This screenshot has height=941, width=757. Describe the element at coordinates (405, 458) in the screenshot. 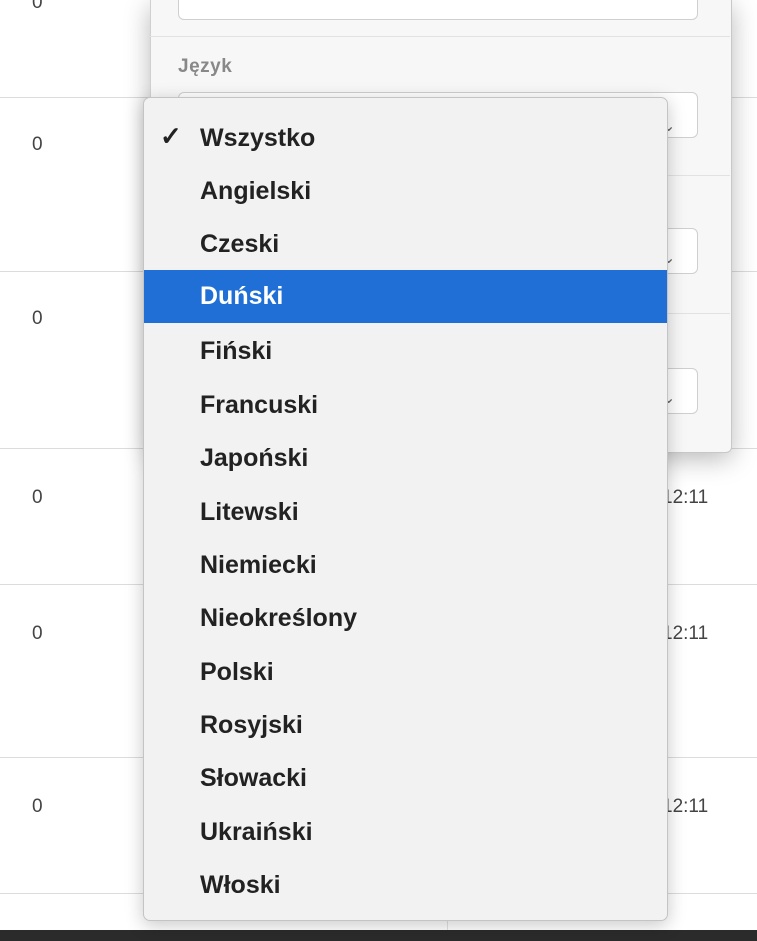

I see `option-japonski: Japoński` at that location.